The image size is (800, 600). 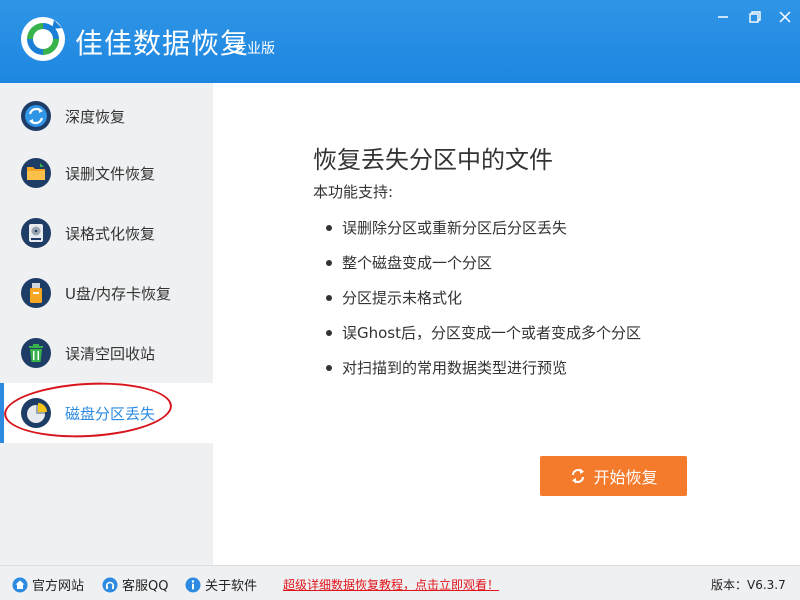 I want to click on restore-button, so click(x=755, y=17).